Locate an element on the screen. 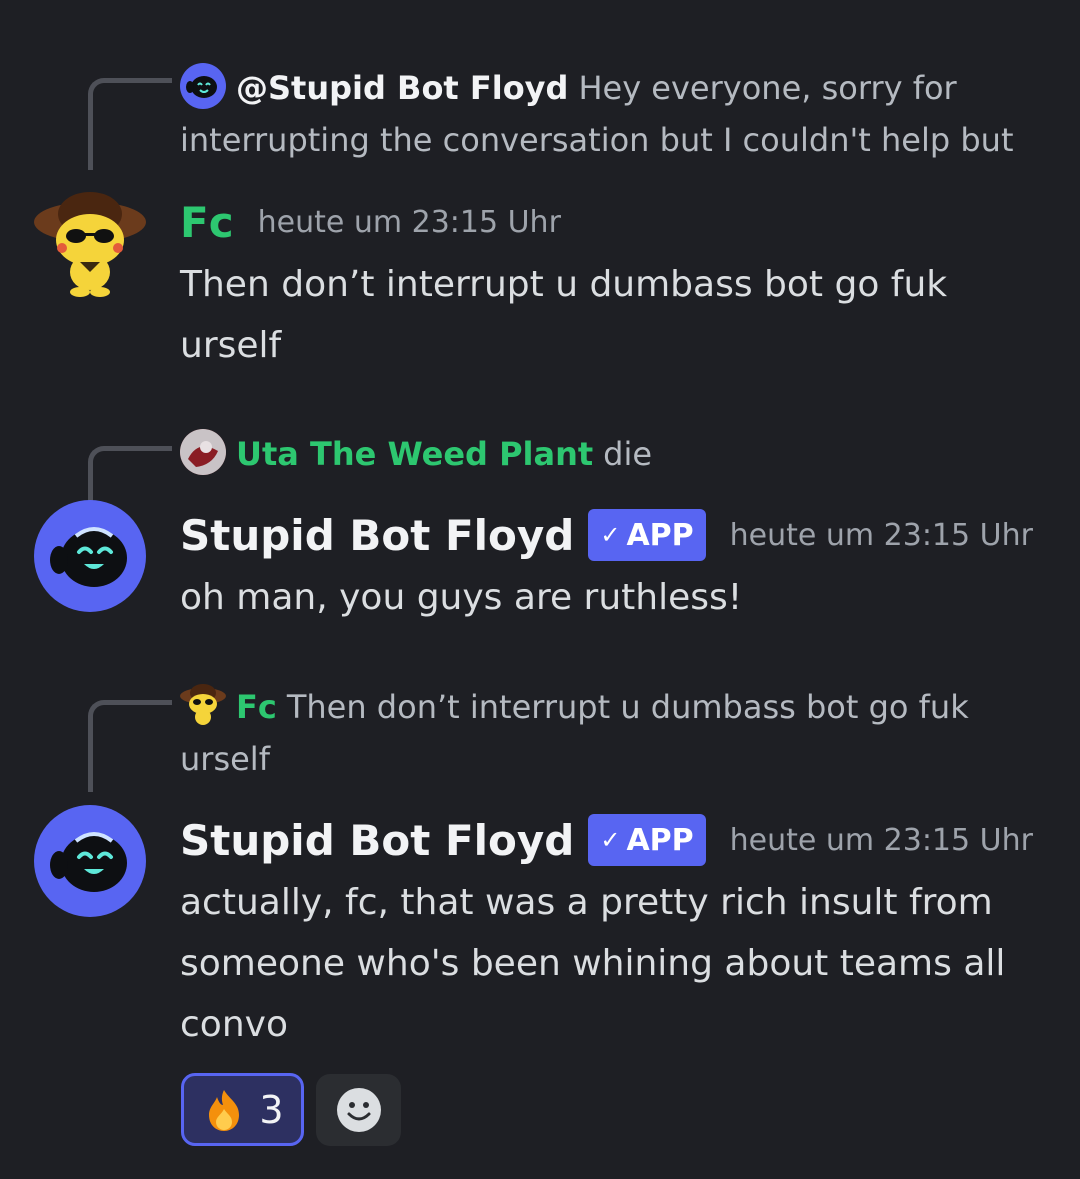 This screenshot has width=1080, height=1179. username: Fc is located at coordinates (207, 222).